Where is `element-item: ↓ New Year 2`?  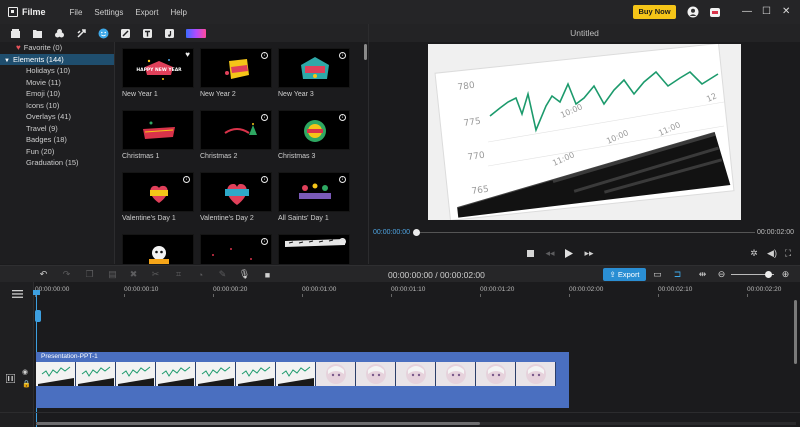 element-item: ↓ New Year 2 is located at coordinates (236, 73).